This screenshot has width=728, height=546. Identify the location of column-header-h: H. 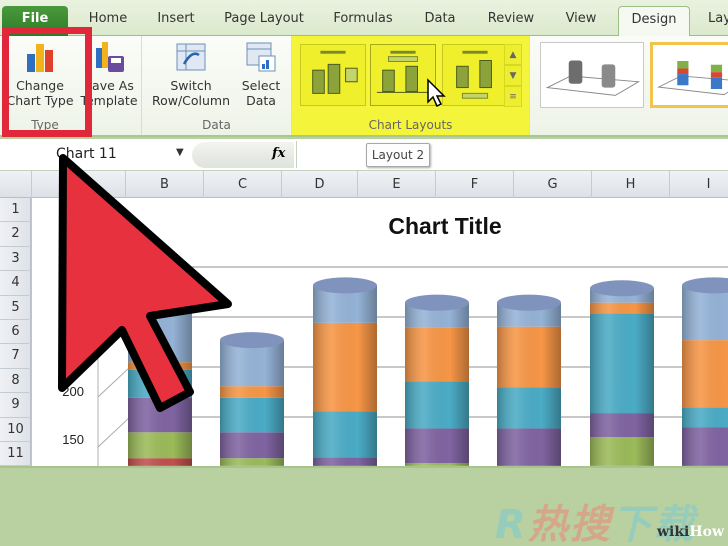
(631, 184).